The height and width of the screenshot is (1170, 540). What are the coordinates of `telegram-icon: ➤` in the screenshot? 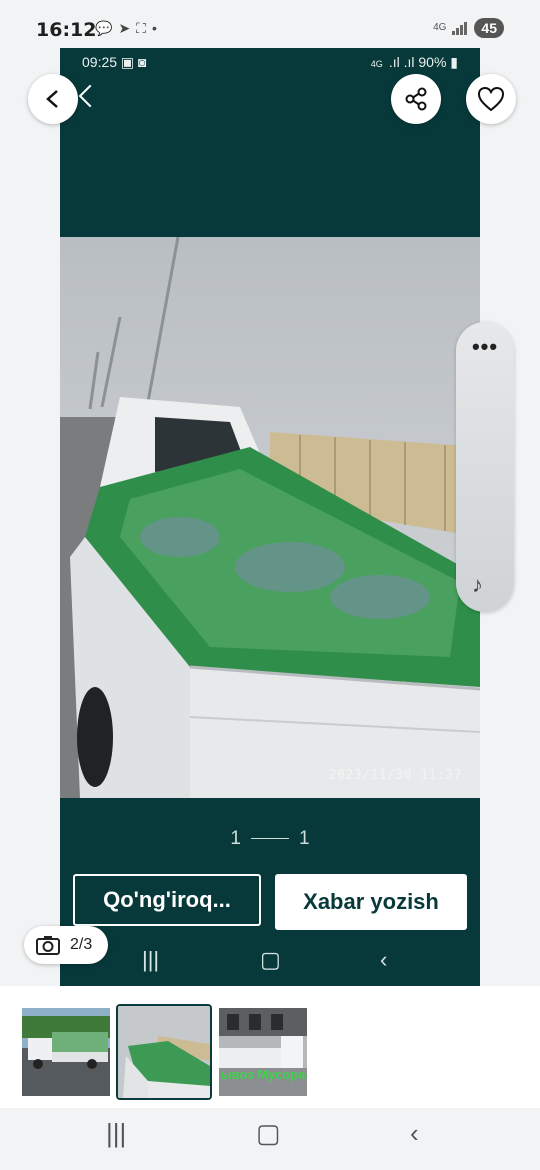 It's located at (127, 28).